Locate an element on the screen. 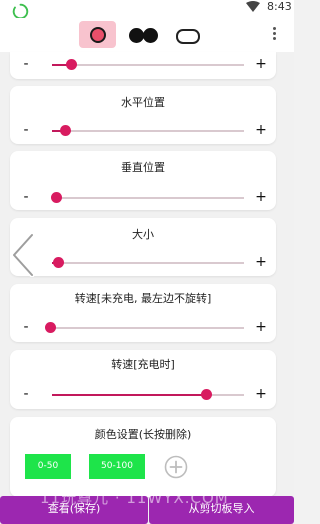 This screenshot has width=320, height=524. tab-ring-style is located at coordinates (97, 34).